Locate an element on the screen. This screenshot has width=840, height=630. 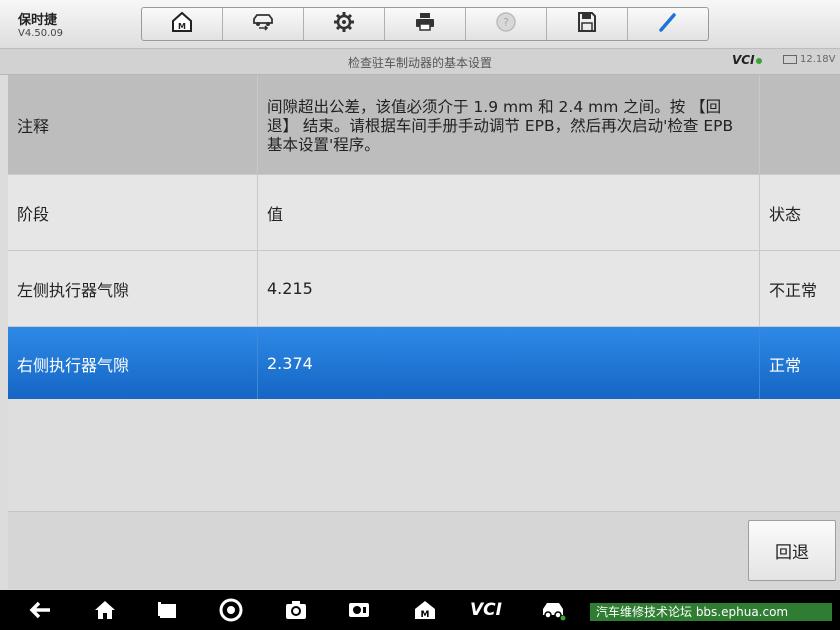
settings-gear-icon is located at coordinates (344, 24).